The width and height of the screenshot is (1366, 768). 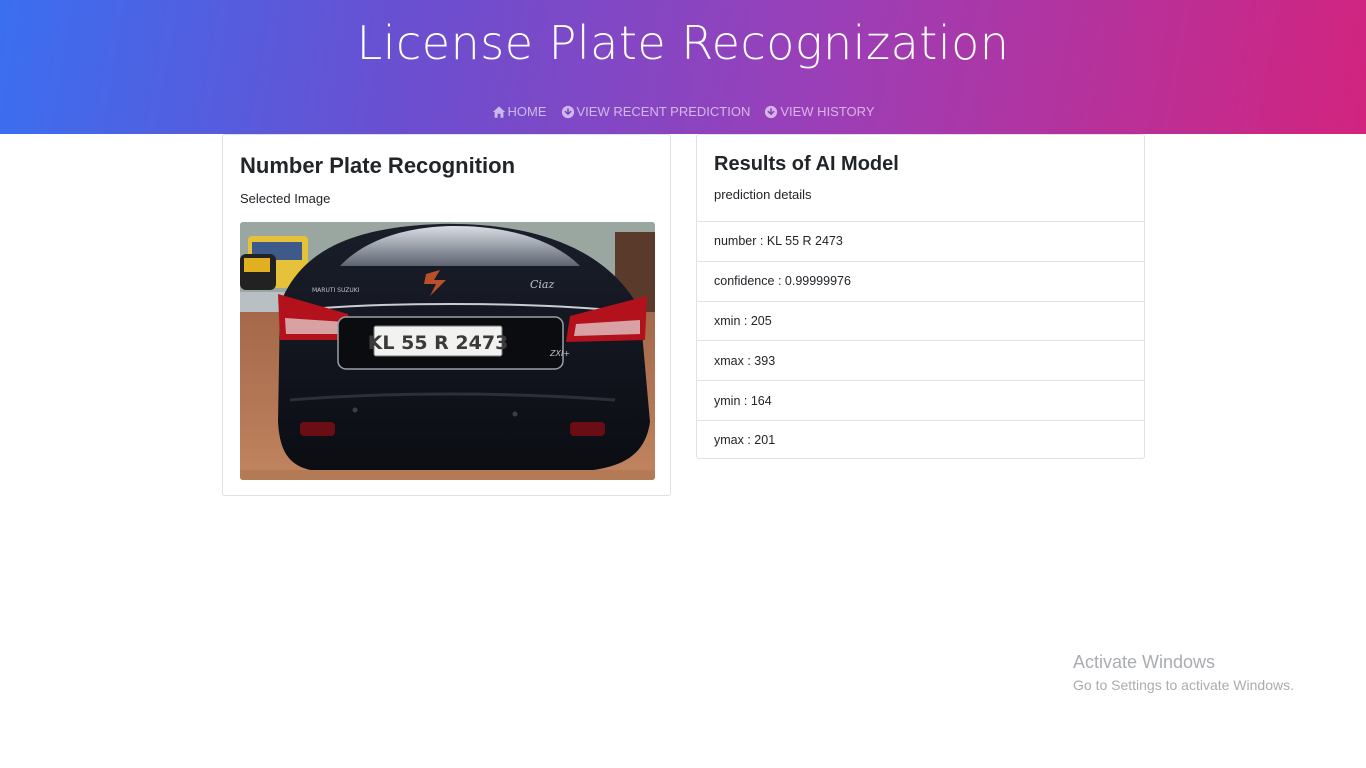 What do you see at coordinates (761, 400) in the screenshot?
I see `result-value: 164` at bounding box center [761, 400].